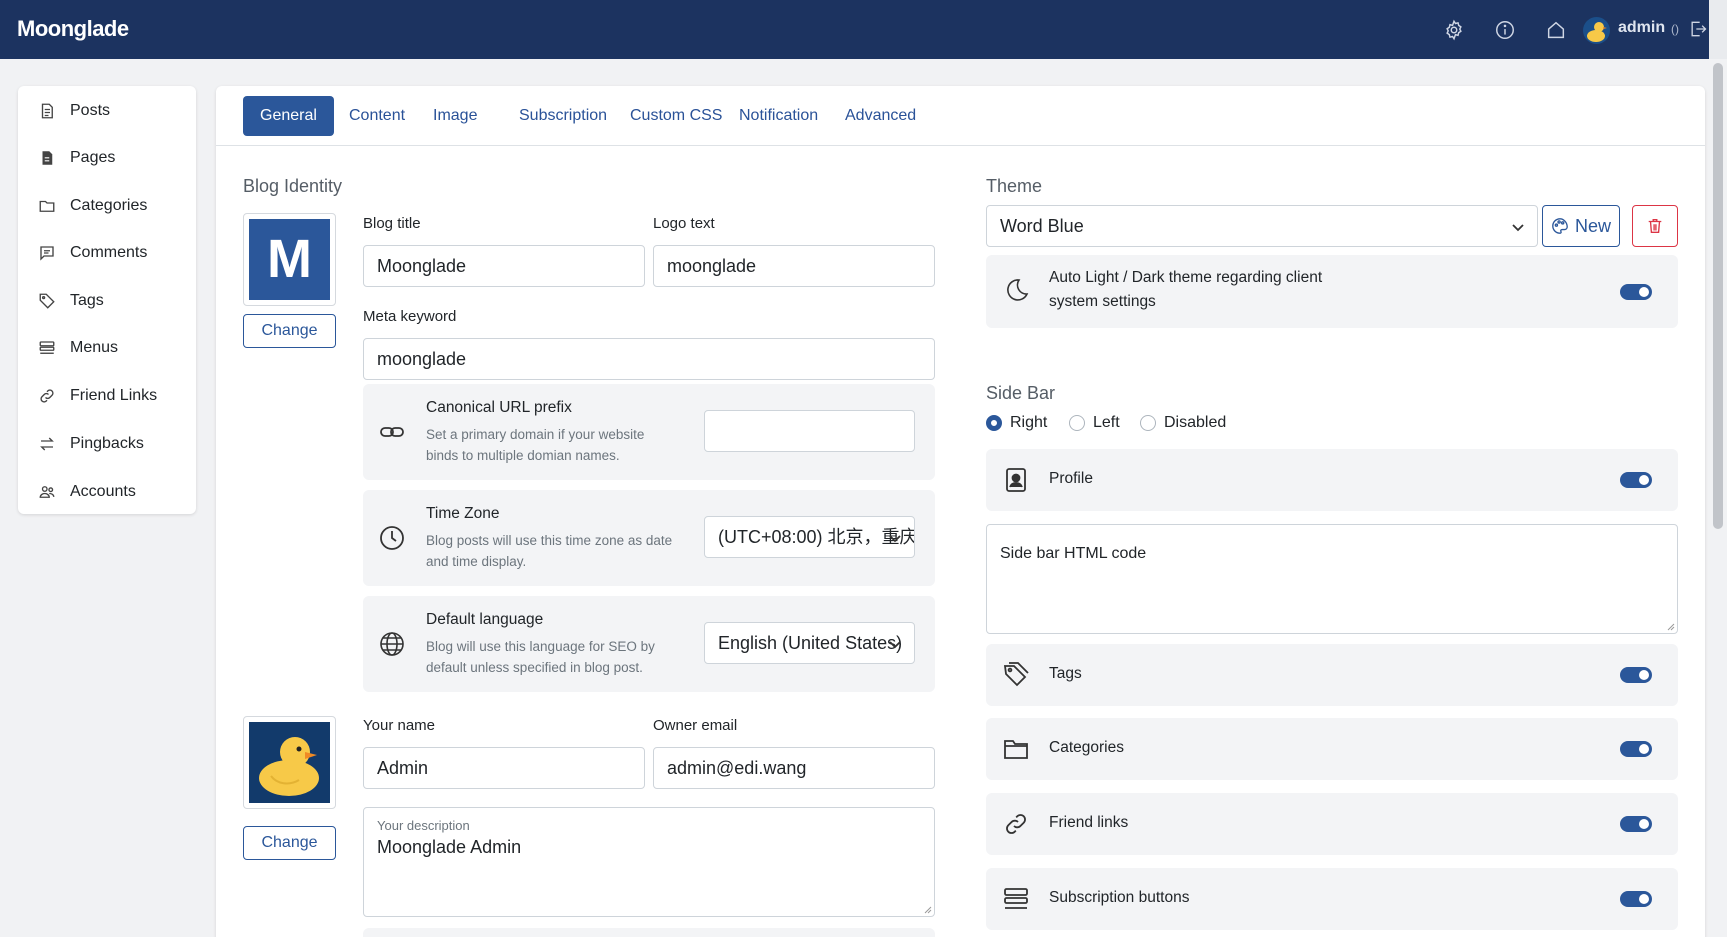 The width and height of the screenshot is (1727, 937). Describe the element at coordinates (392, 223) in the screenshot. I see `blog-title-label: Blog title` at that location.